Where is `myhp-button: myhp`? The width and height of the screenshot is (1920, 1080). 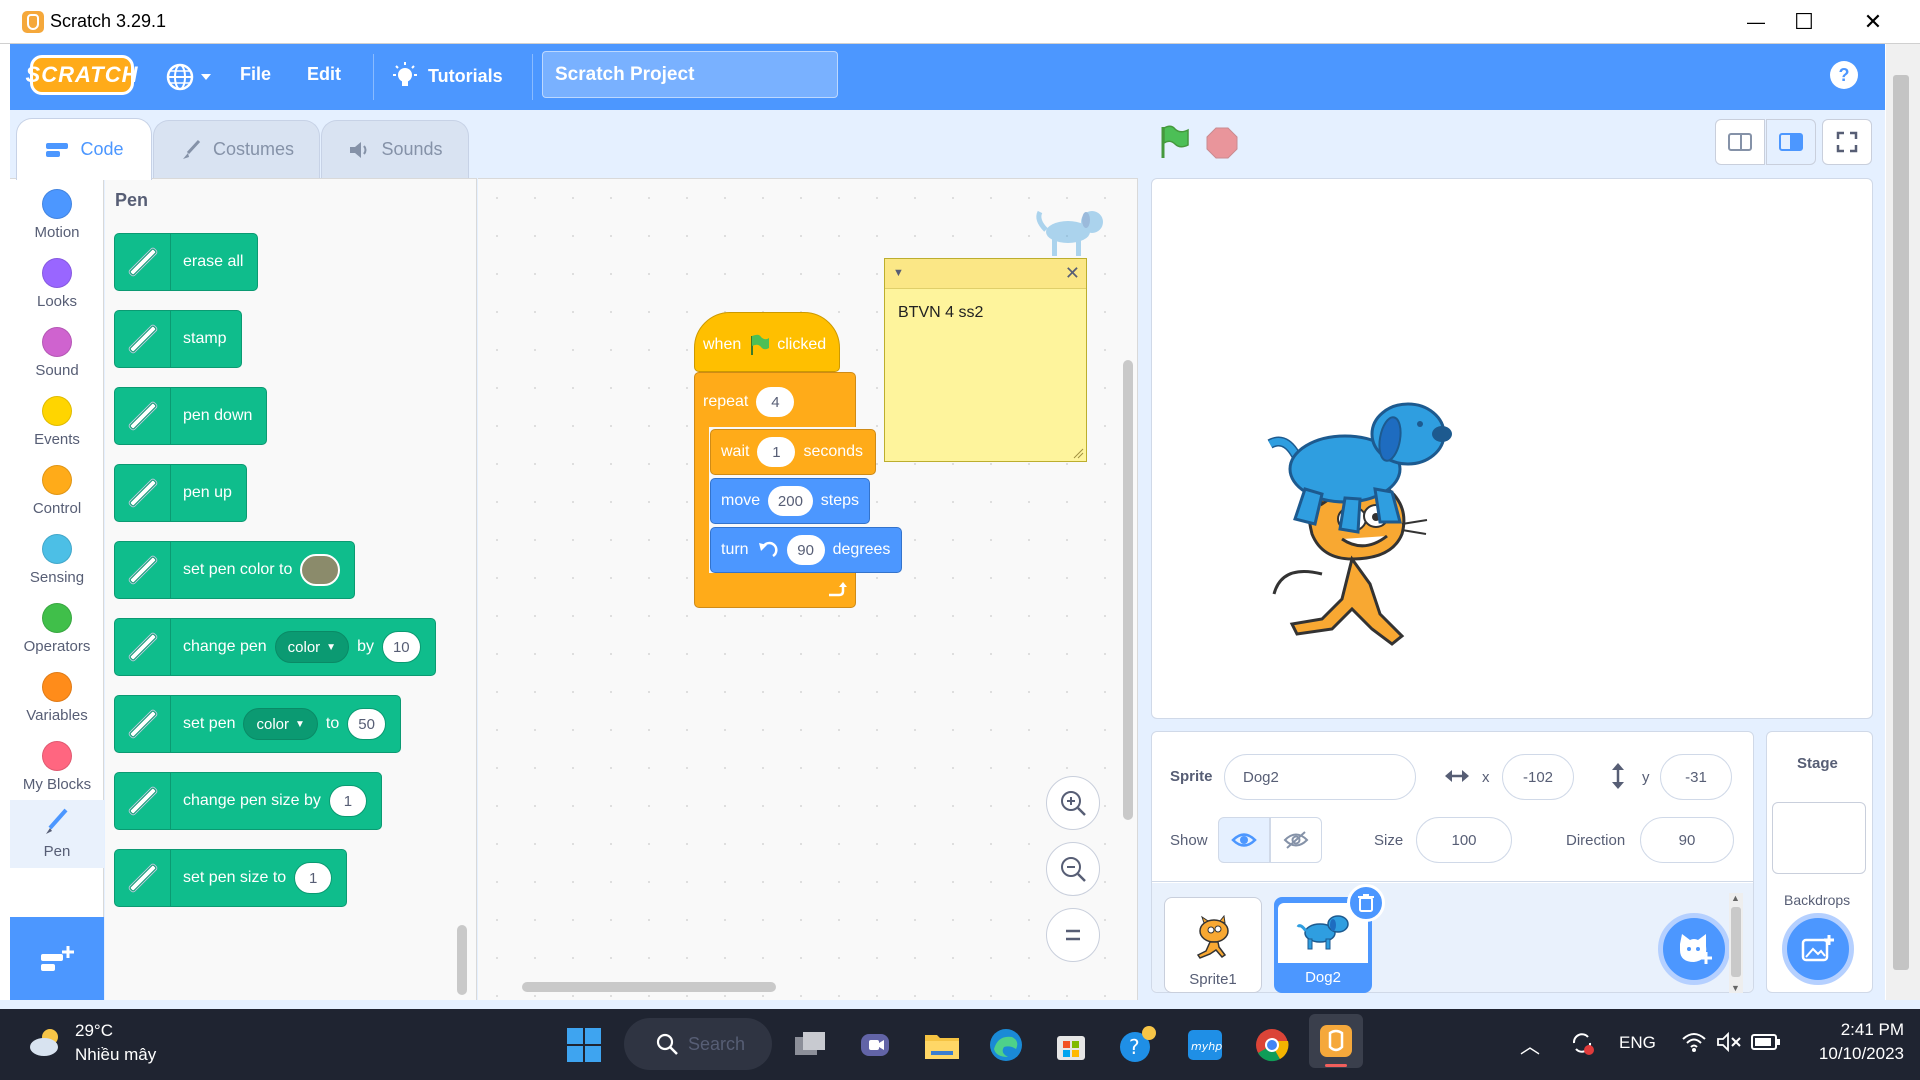 myhp-button: myhp is located at coordinates (1205, 1045).